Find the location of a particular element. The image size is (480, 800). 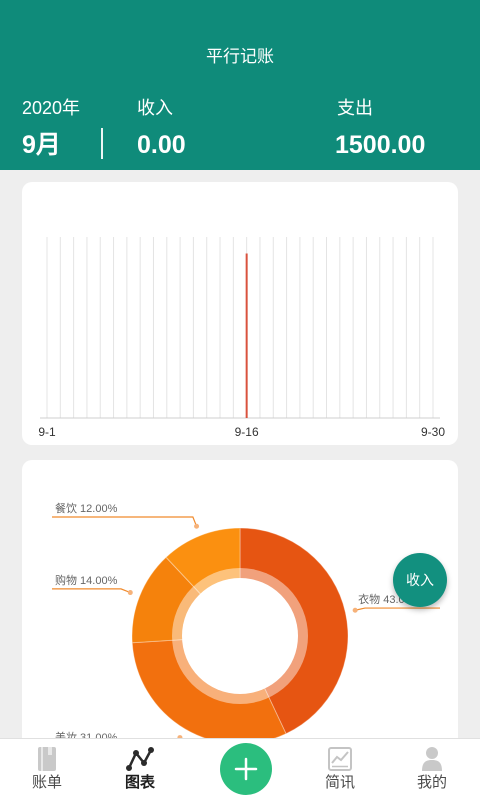

plus-icon is located at coordinates (246, 769).